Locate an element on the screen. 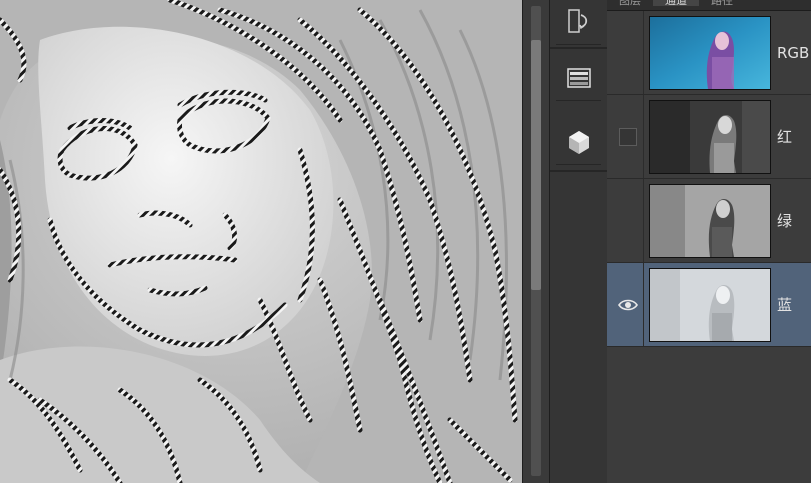 Image resolution: width=811 pixels, height=483 pixels. green-thumbnail-image is located at coordinates (710, 221).